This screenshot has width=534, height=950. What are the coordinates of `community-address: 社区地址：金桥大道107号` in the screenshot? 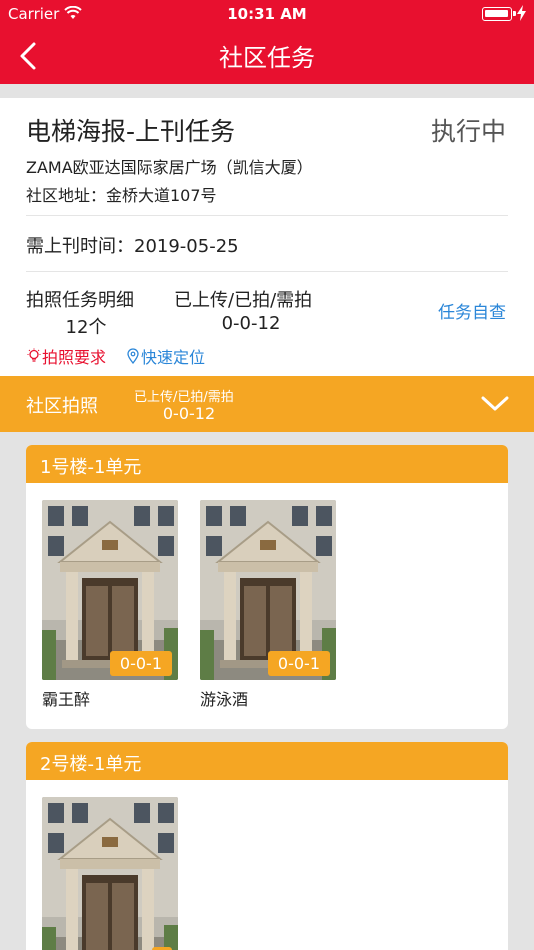 It's located at (121, 195).